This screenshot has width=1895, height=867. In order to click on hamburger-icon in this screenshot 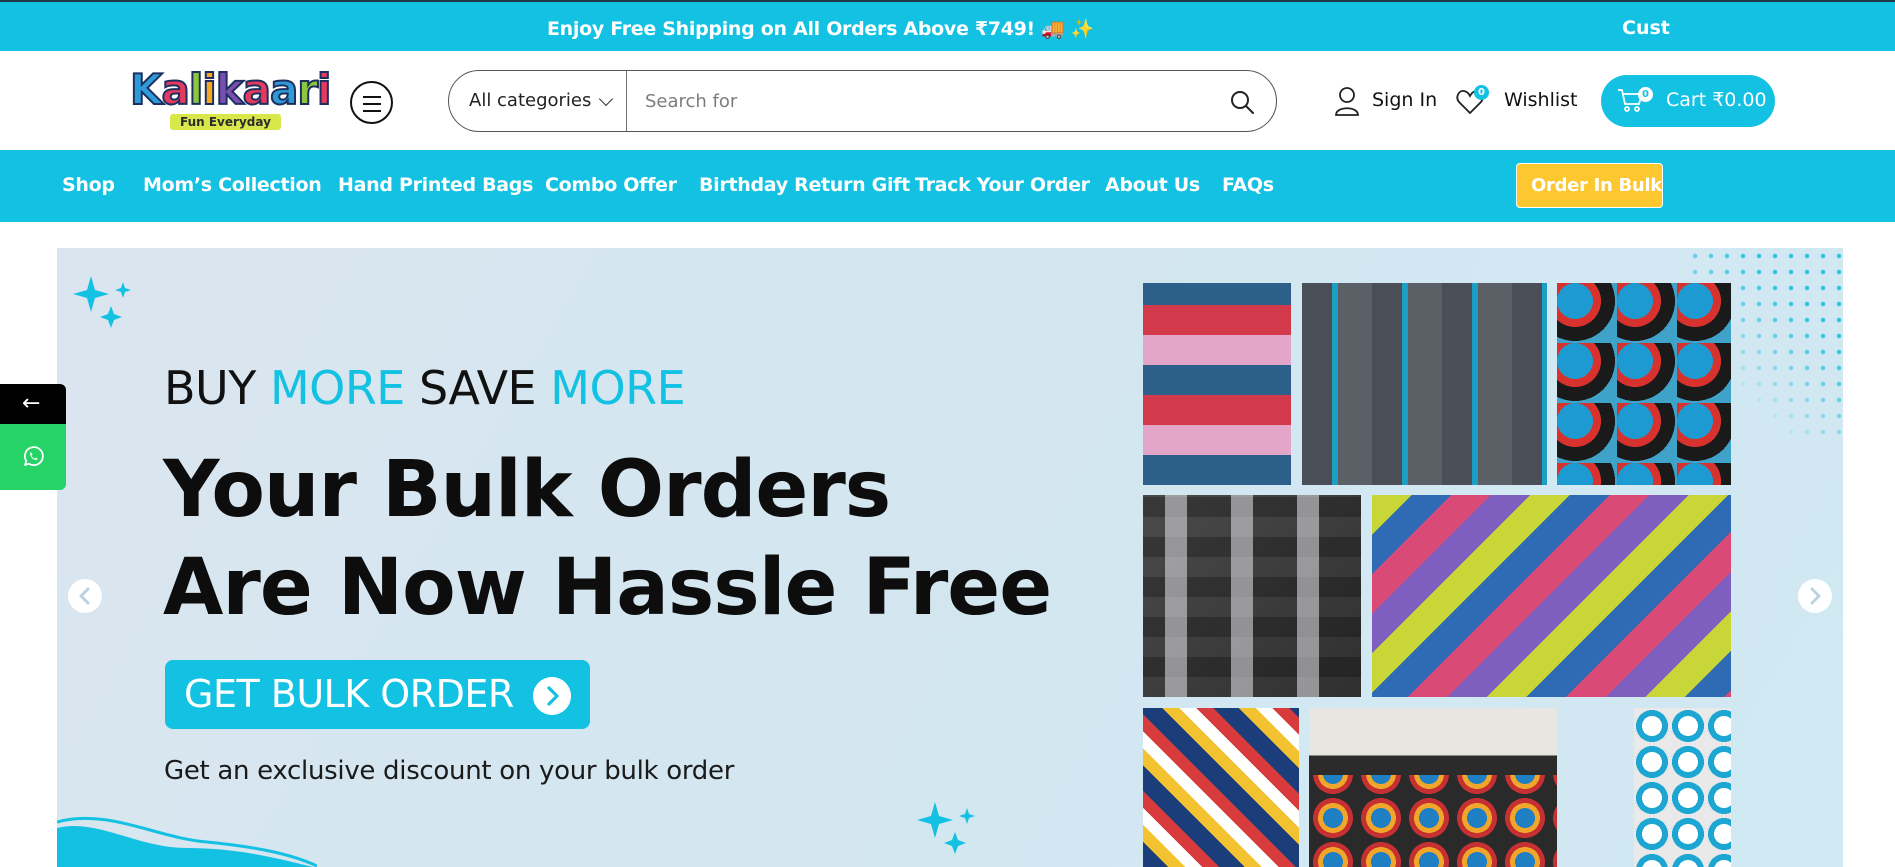, I will do `click(372, 97)`.